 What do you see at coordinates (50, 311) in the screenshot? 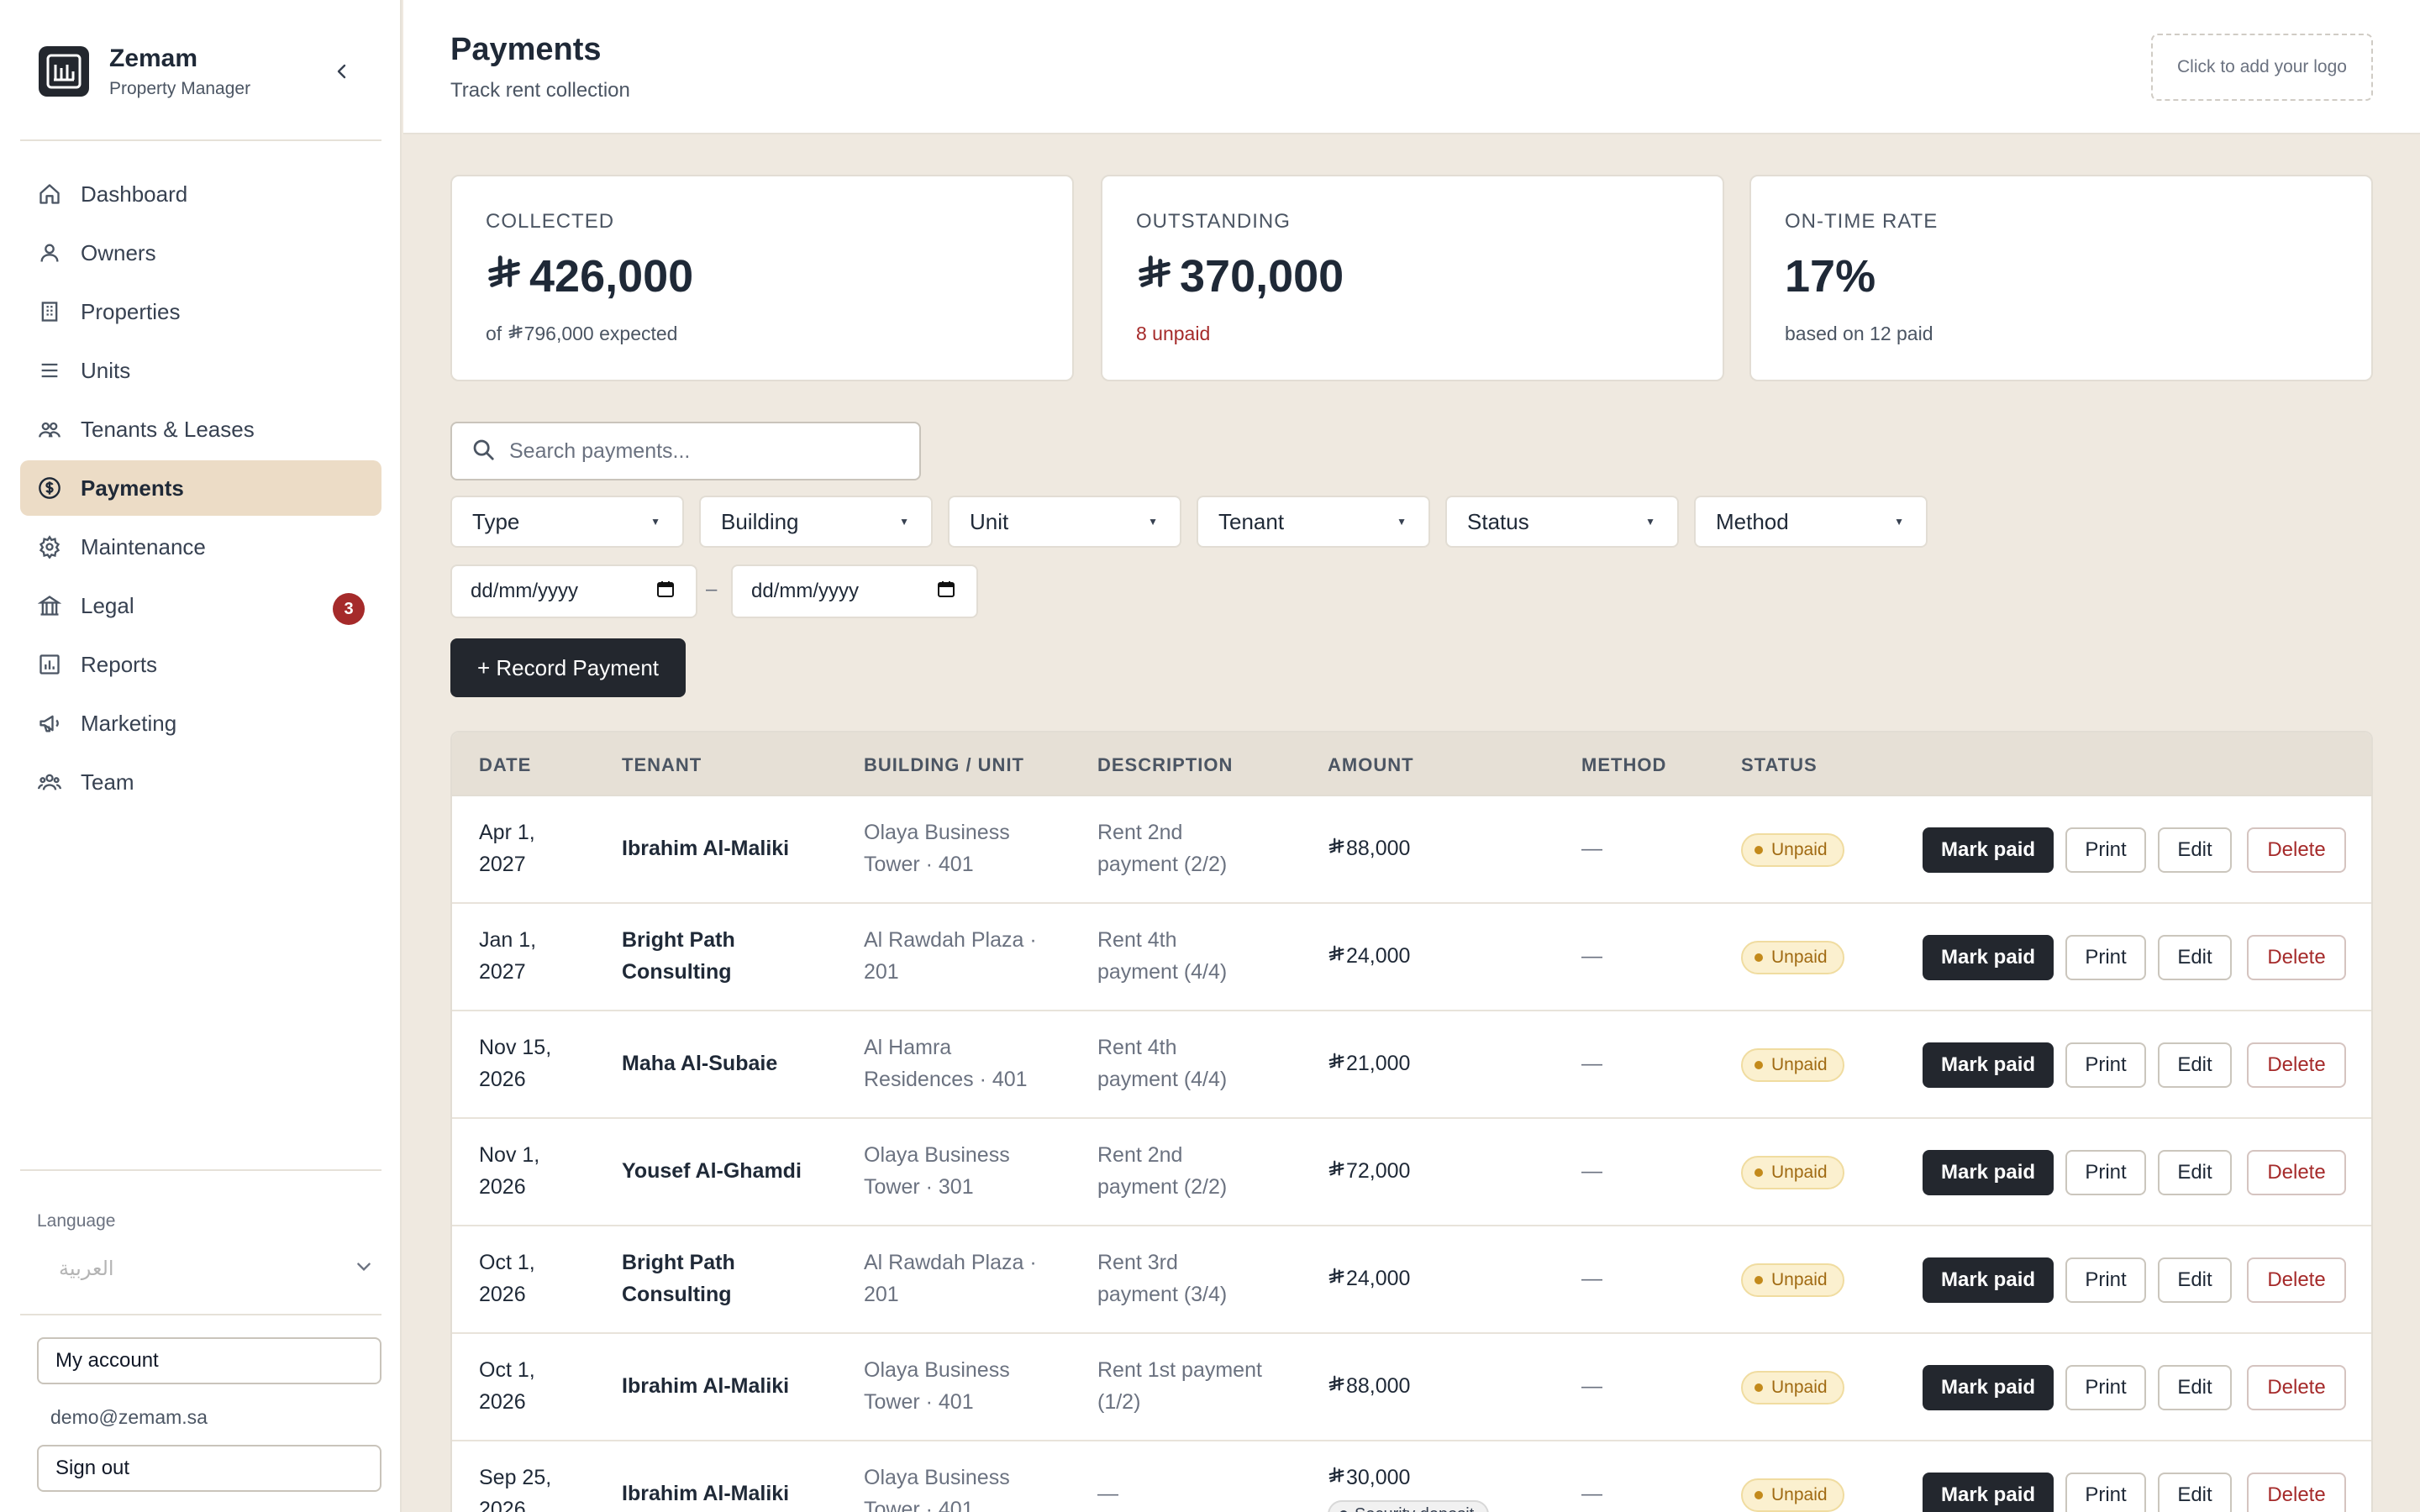
I see `building-icon` at bounding box center [50, 311].